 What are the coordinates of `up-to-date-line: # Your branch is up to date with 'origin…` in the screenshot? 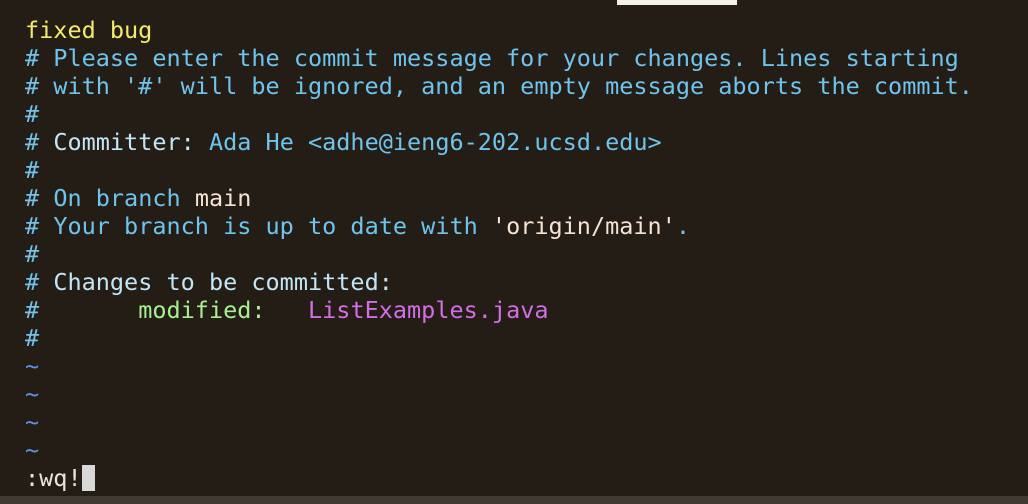 It's located at (526, 226).